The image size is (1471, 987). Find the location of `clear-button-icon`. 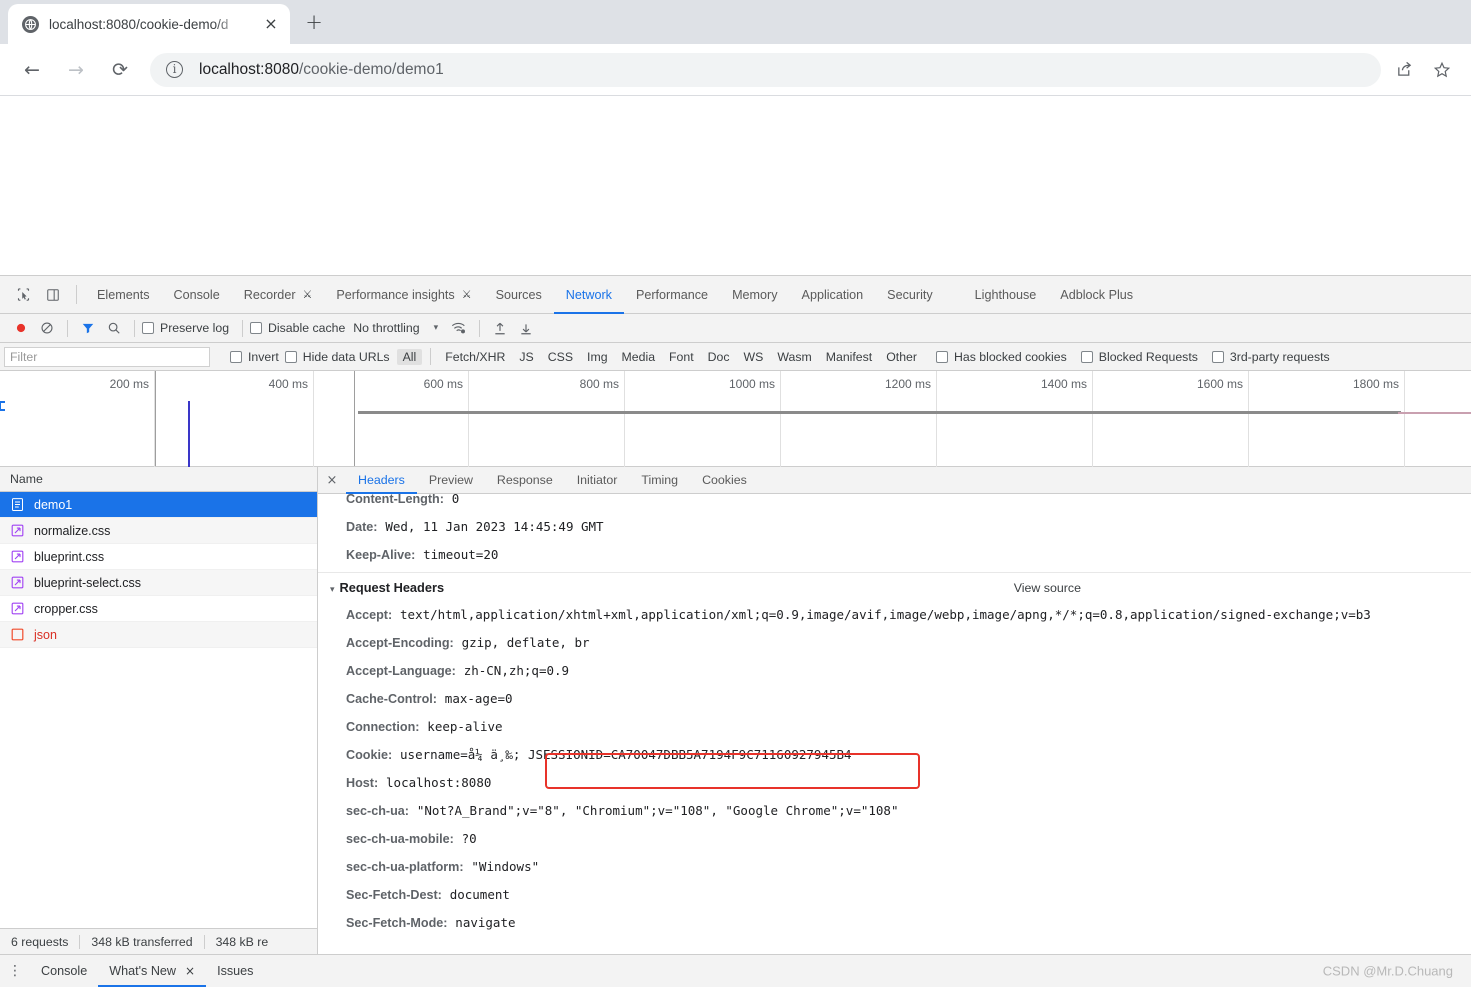

clear-button-icon is located at coordinates (47, 328).